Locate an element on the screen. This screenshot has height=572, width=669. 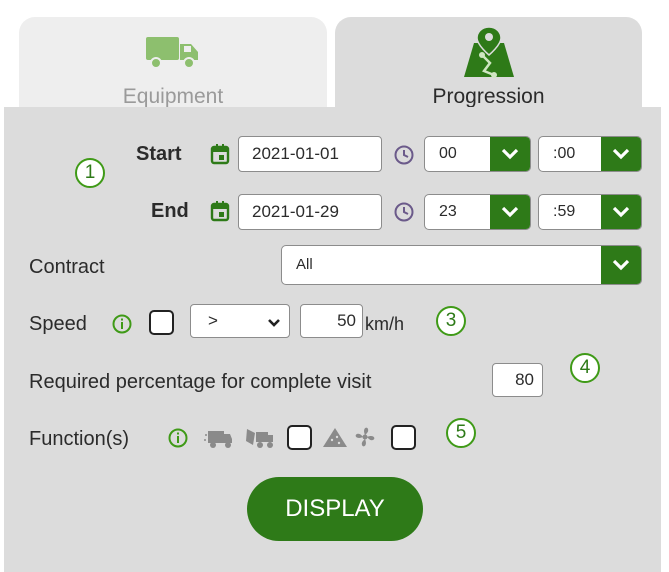
map-route-icon is located at coordinates (489, 55).